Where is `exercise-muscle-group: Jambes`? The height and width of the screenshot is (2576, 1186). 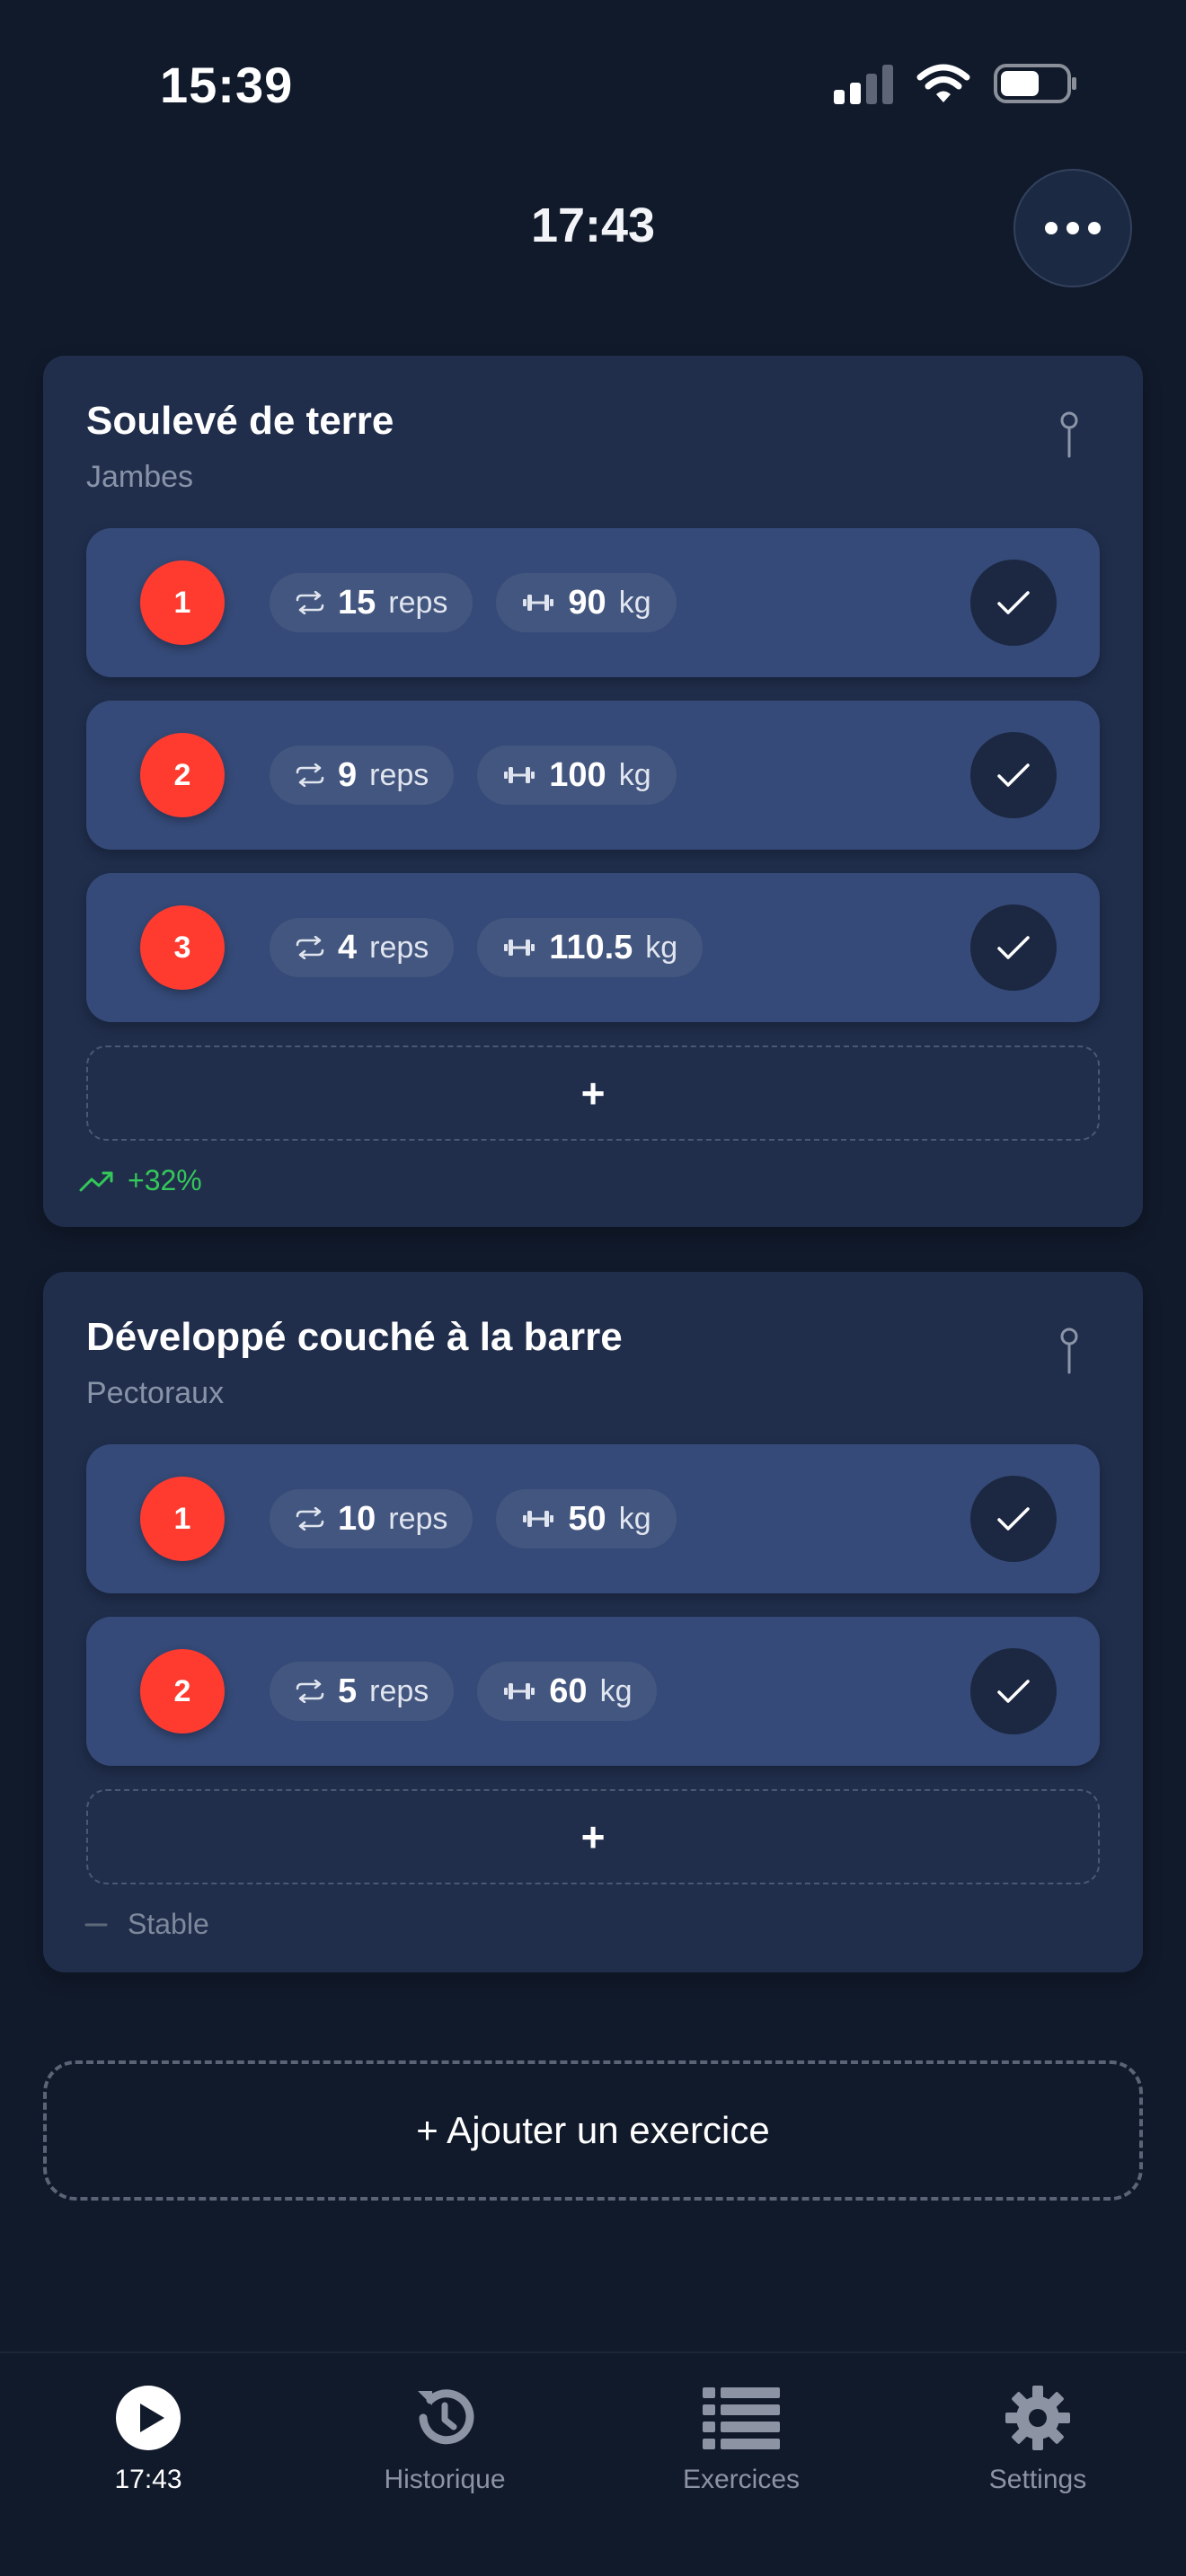 exercise-muscle-group: Jambes is located at coordinates (140, 477).